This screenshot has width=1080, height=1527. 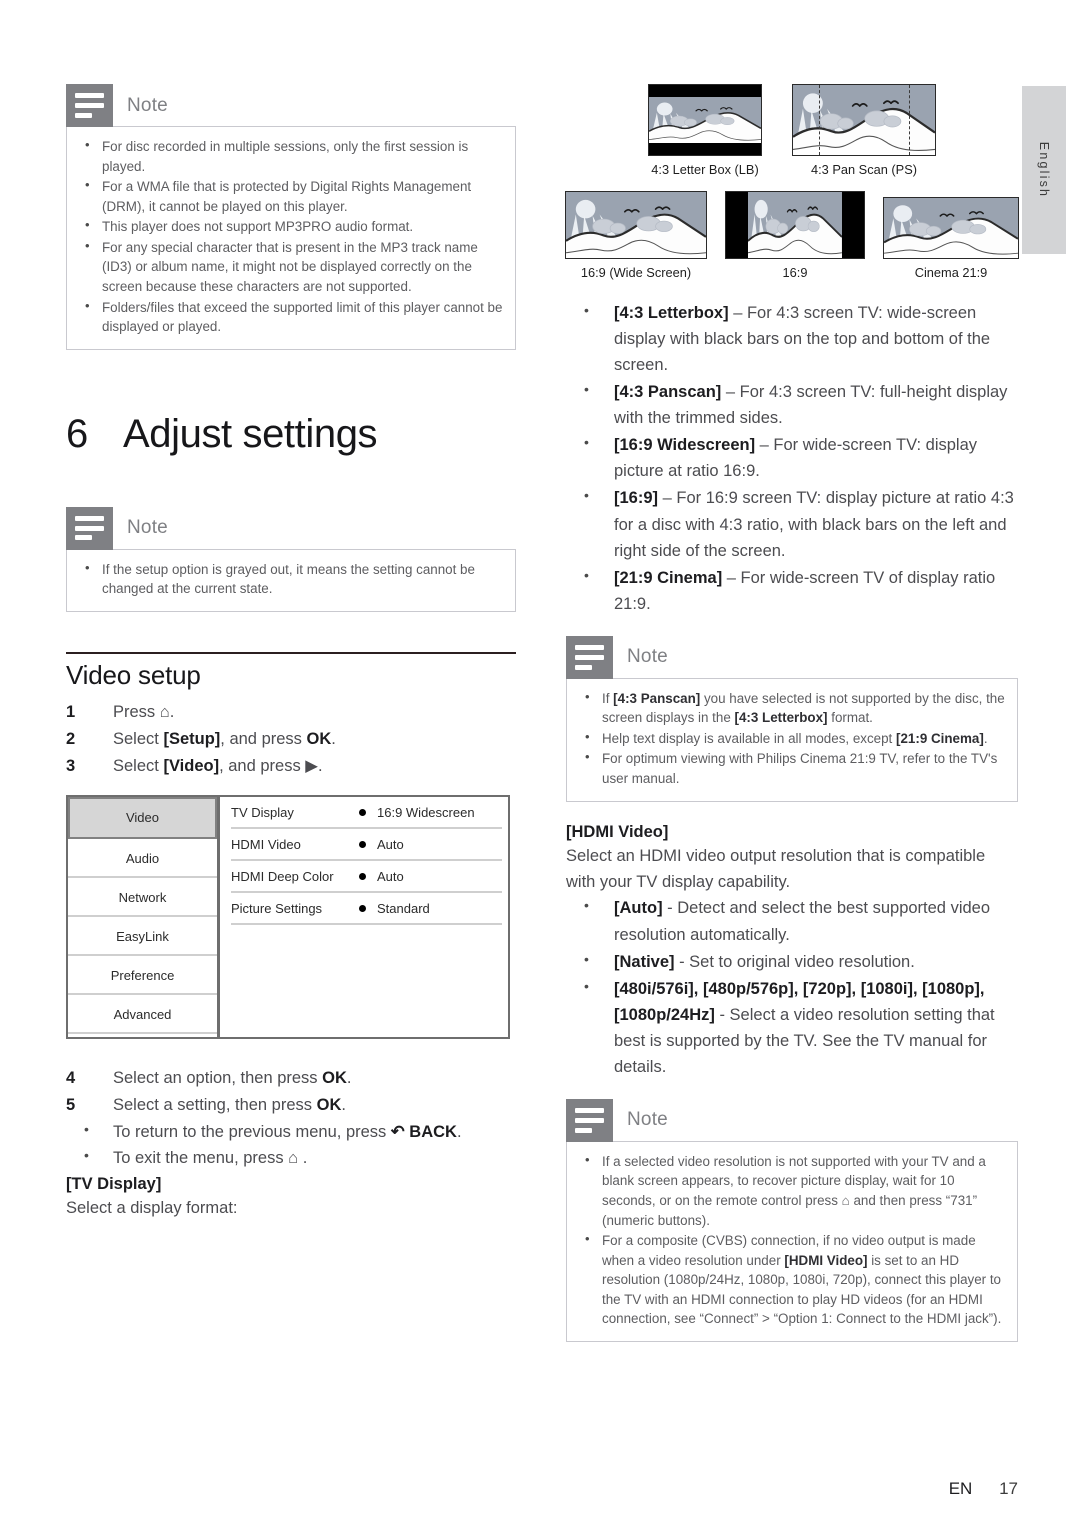 What do you see at coordinates (282, 876) in the screenshot?
I see `setup-menu-row-label: HDMI Deep Color` at bounding box center [282, 876].